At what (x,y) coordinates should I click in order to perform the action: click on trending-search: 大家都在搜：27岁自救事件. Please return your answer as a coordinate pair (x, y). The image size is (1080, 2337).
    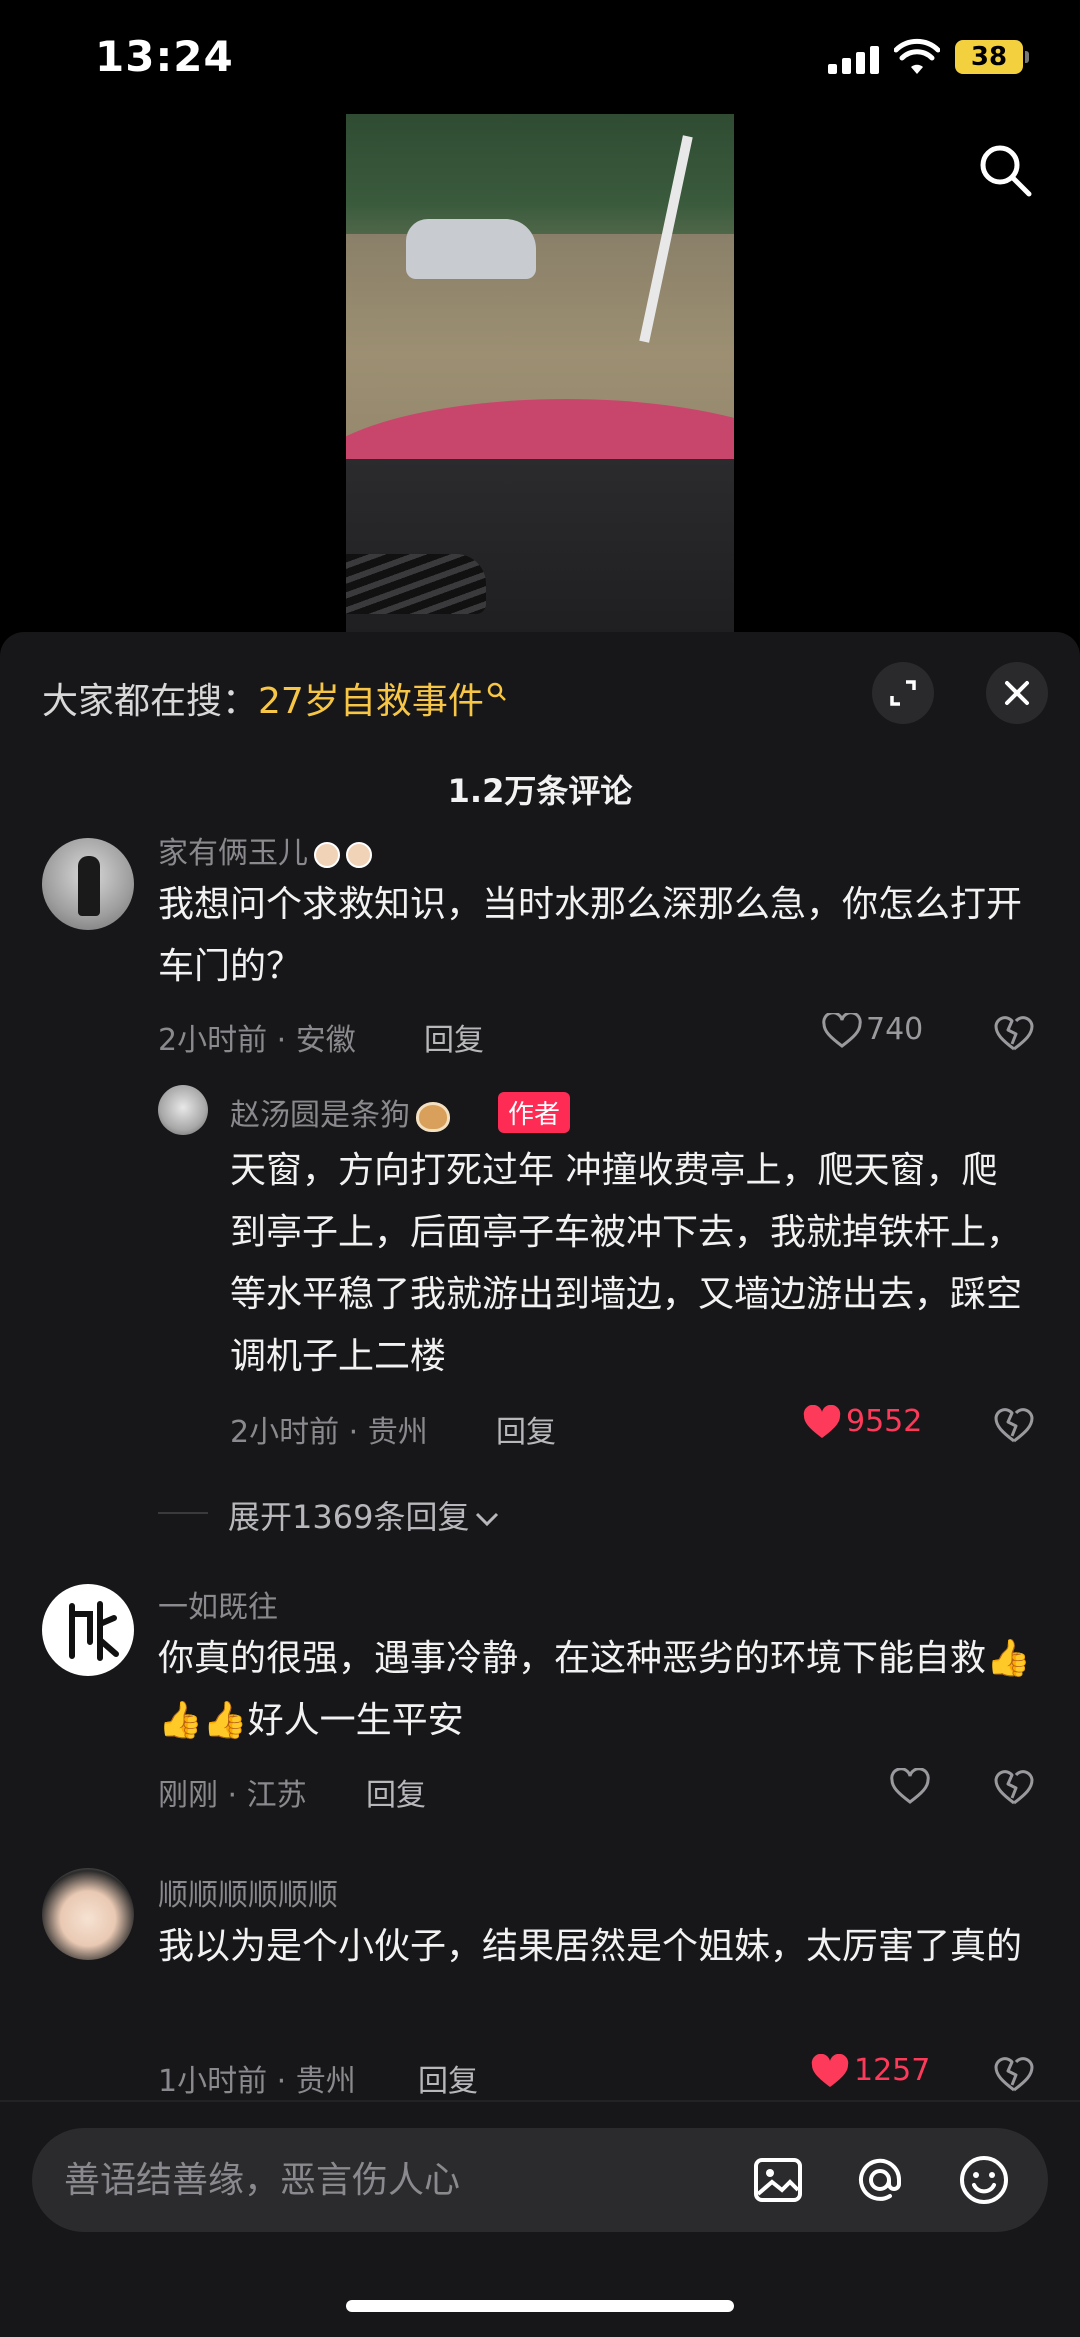
    Looking at the image, I should click on (275, 698).